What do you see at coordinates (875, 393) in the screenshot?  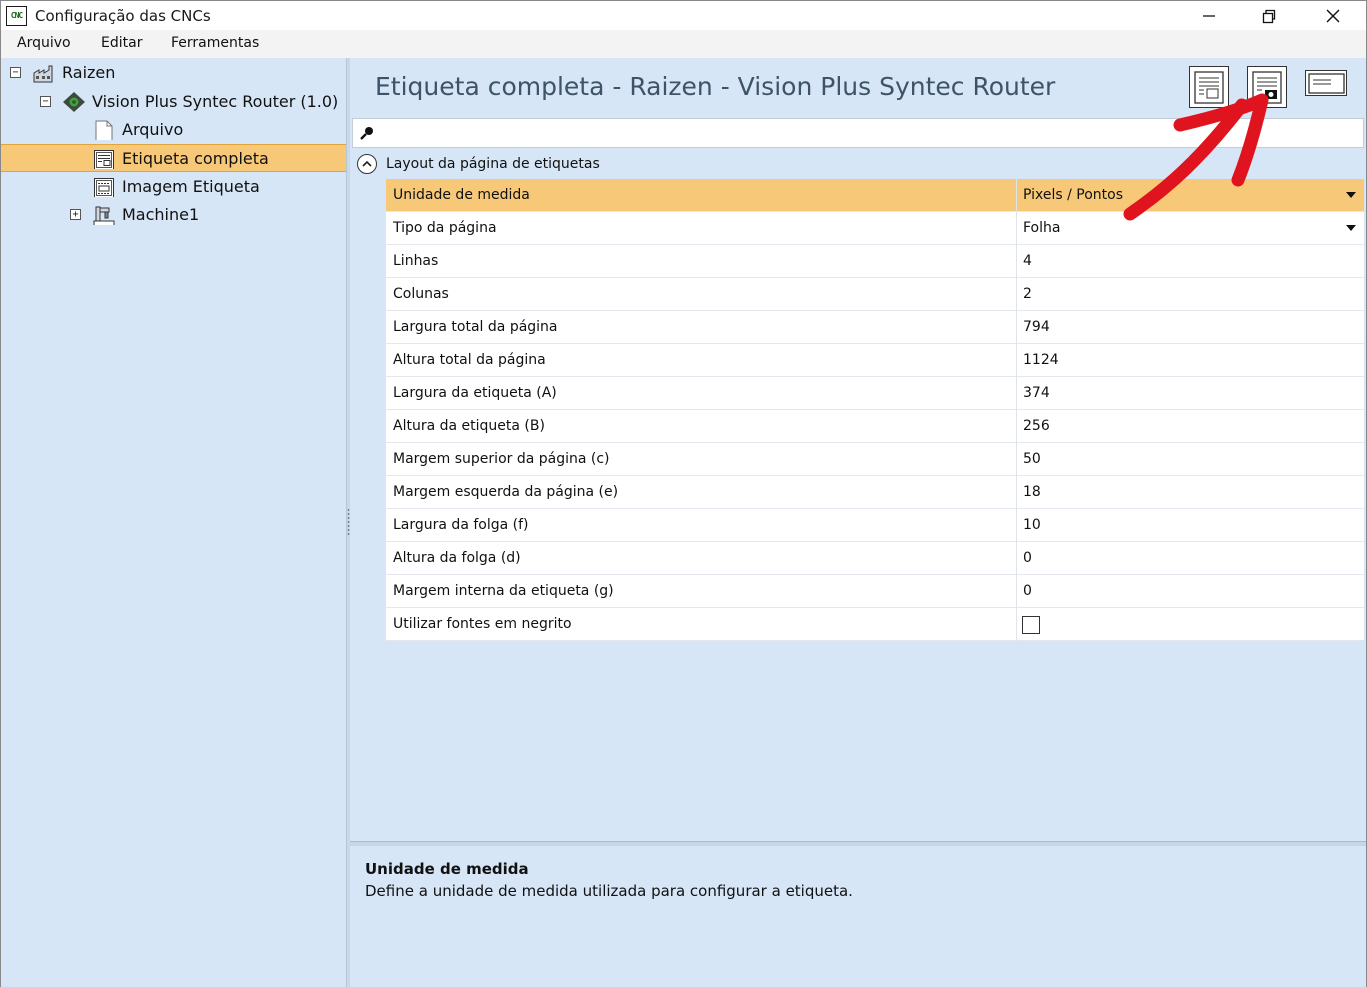 I see `property-row: Largura da etiqueta (A) 374` at bounding box center [875, 393].